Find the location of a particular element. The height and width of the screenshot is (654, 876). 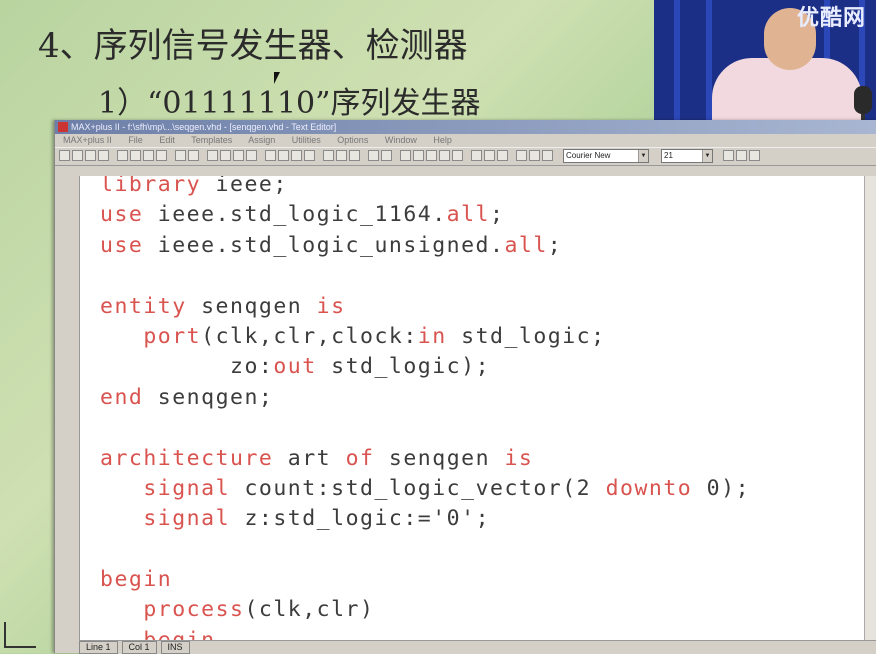

status-bar: Line 1 Col 1 INS is located at coordinates (477, 647).